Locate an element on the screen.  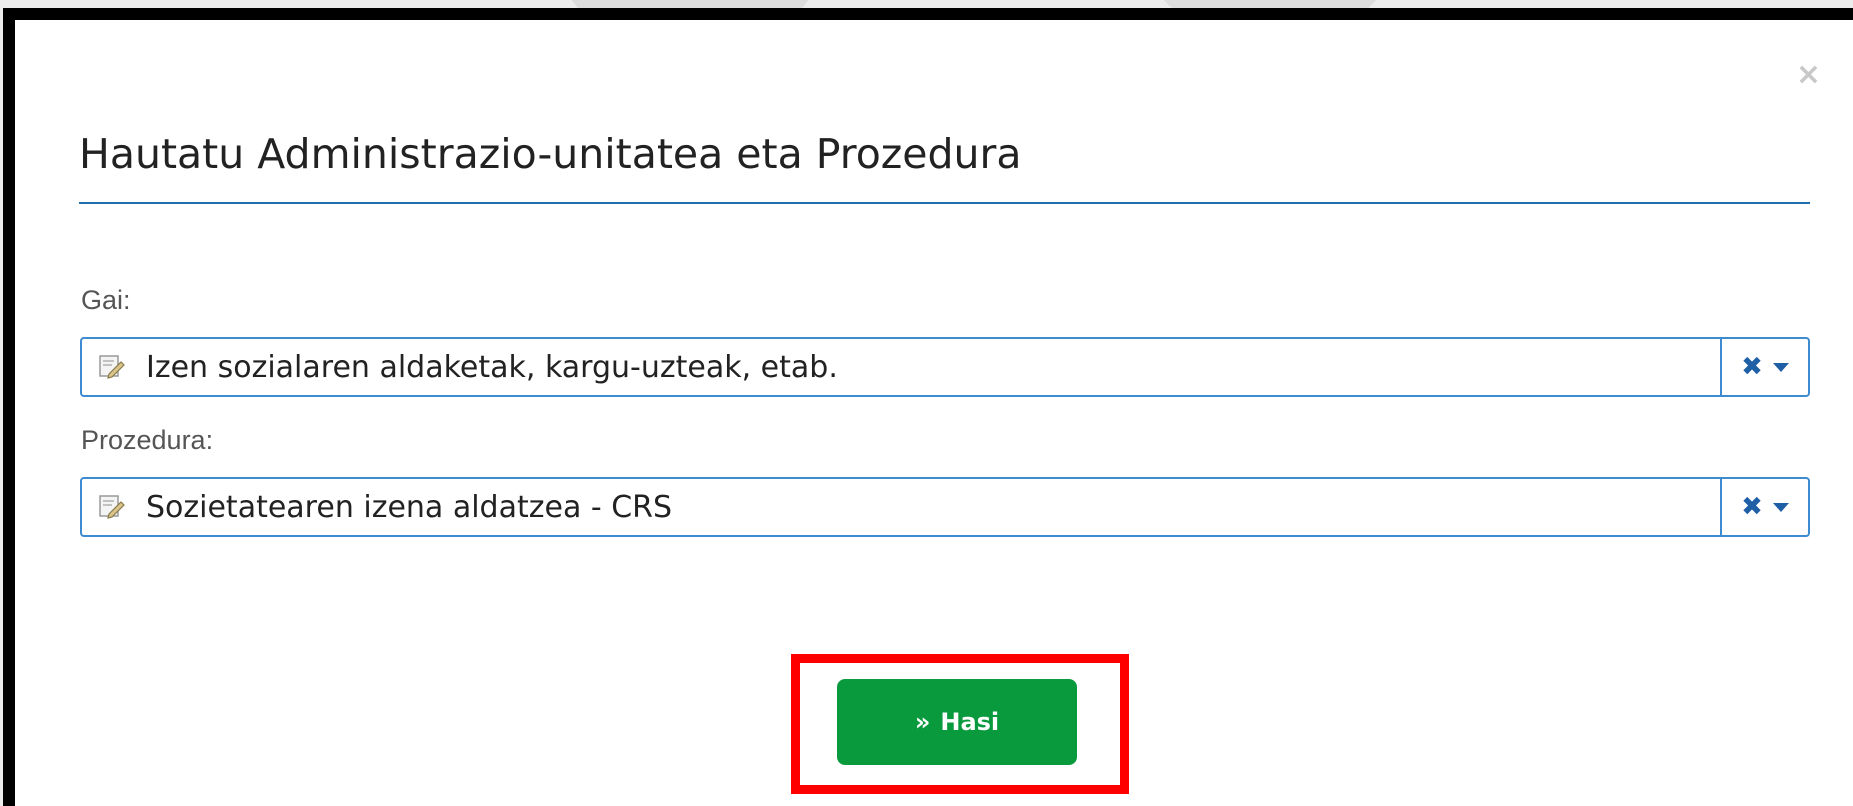
prozedura-label: Prozedura: is located at coordinates (147, 440).